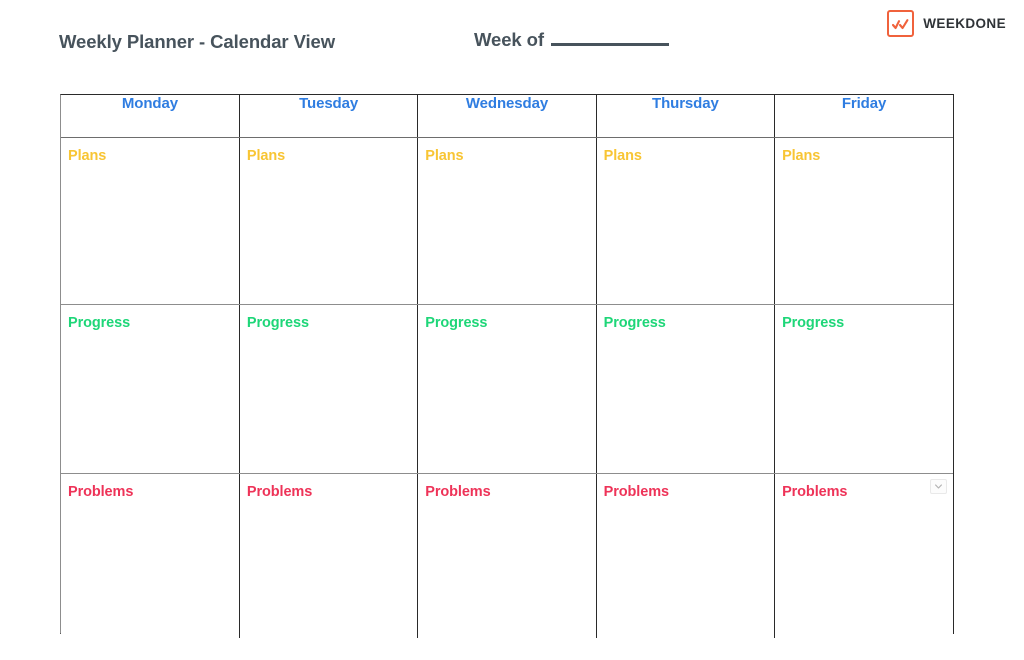  What do you see at coordinates (685, 555) in the screenshot?
I see `cell-problems-thursday: Problems` at bounding box center [685, 555].